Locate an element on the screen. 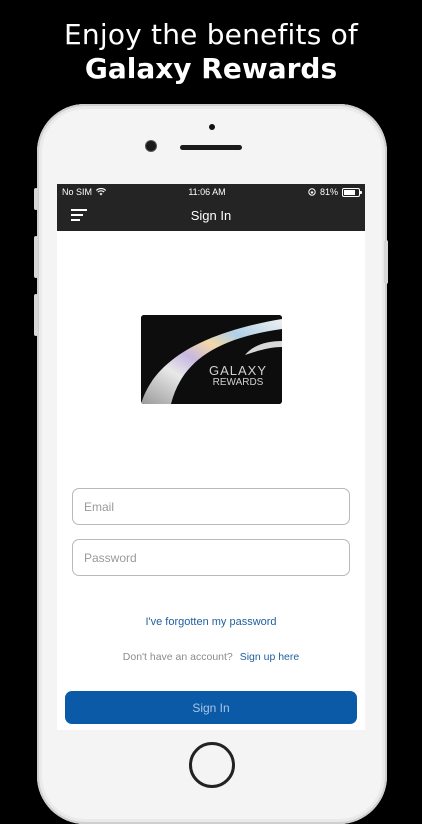 The height and width of the screenshot is (824, 422). forgot-password-link: I've forgotten my password is located at coordinates (211, 622).